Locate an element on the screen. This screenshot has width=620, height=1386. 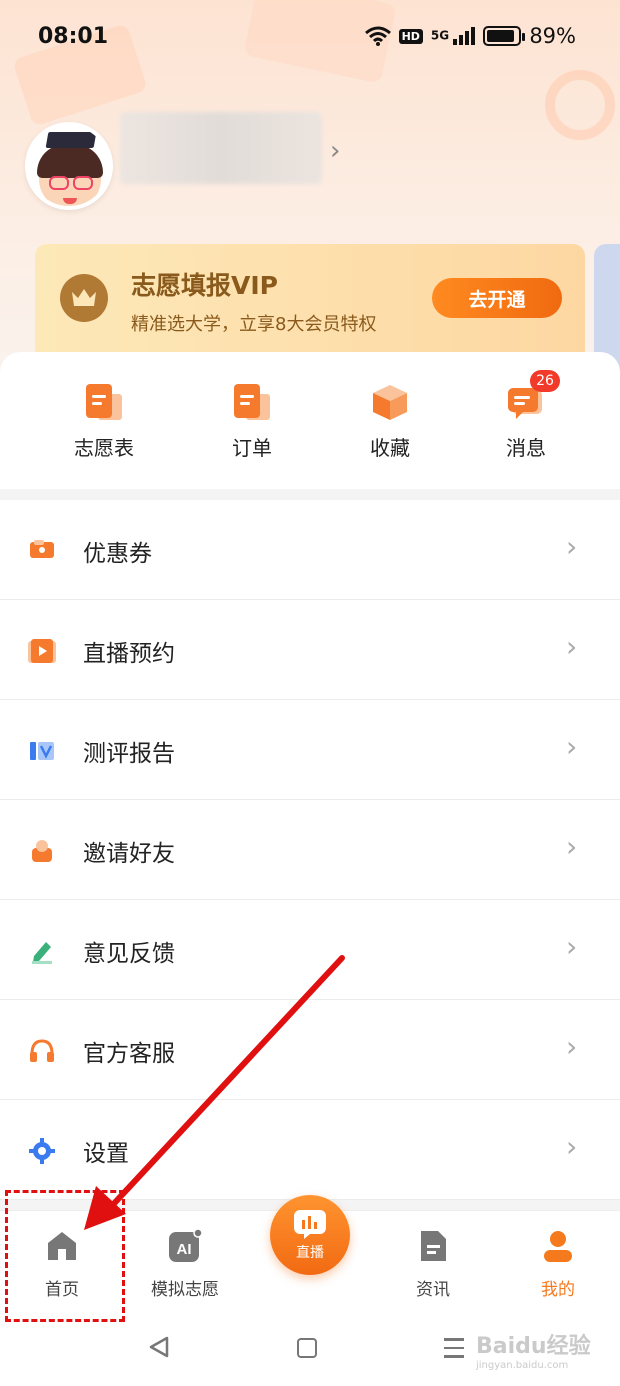
menu-item-live-booking: 直播预约 › is located at coordinates (310, 650).